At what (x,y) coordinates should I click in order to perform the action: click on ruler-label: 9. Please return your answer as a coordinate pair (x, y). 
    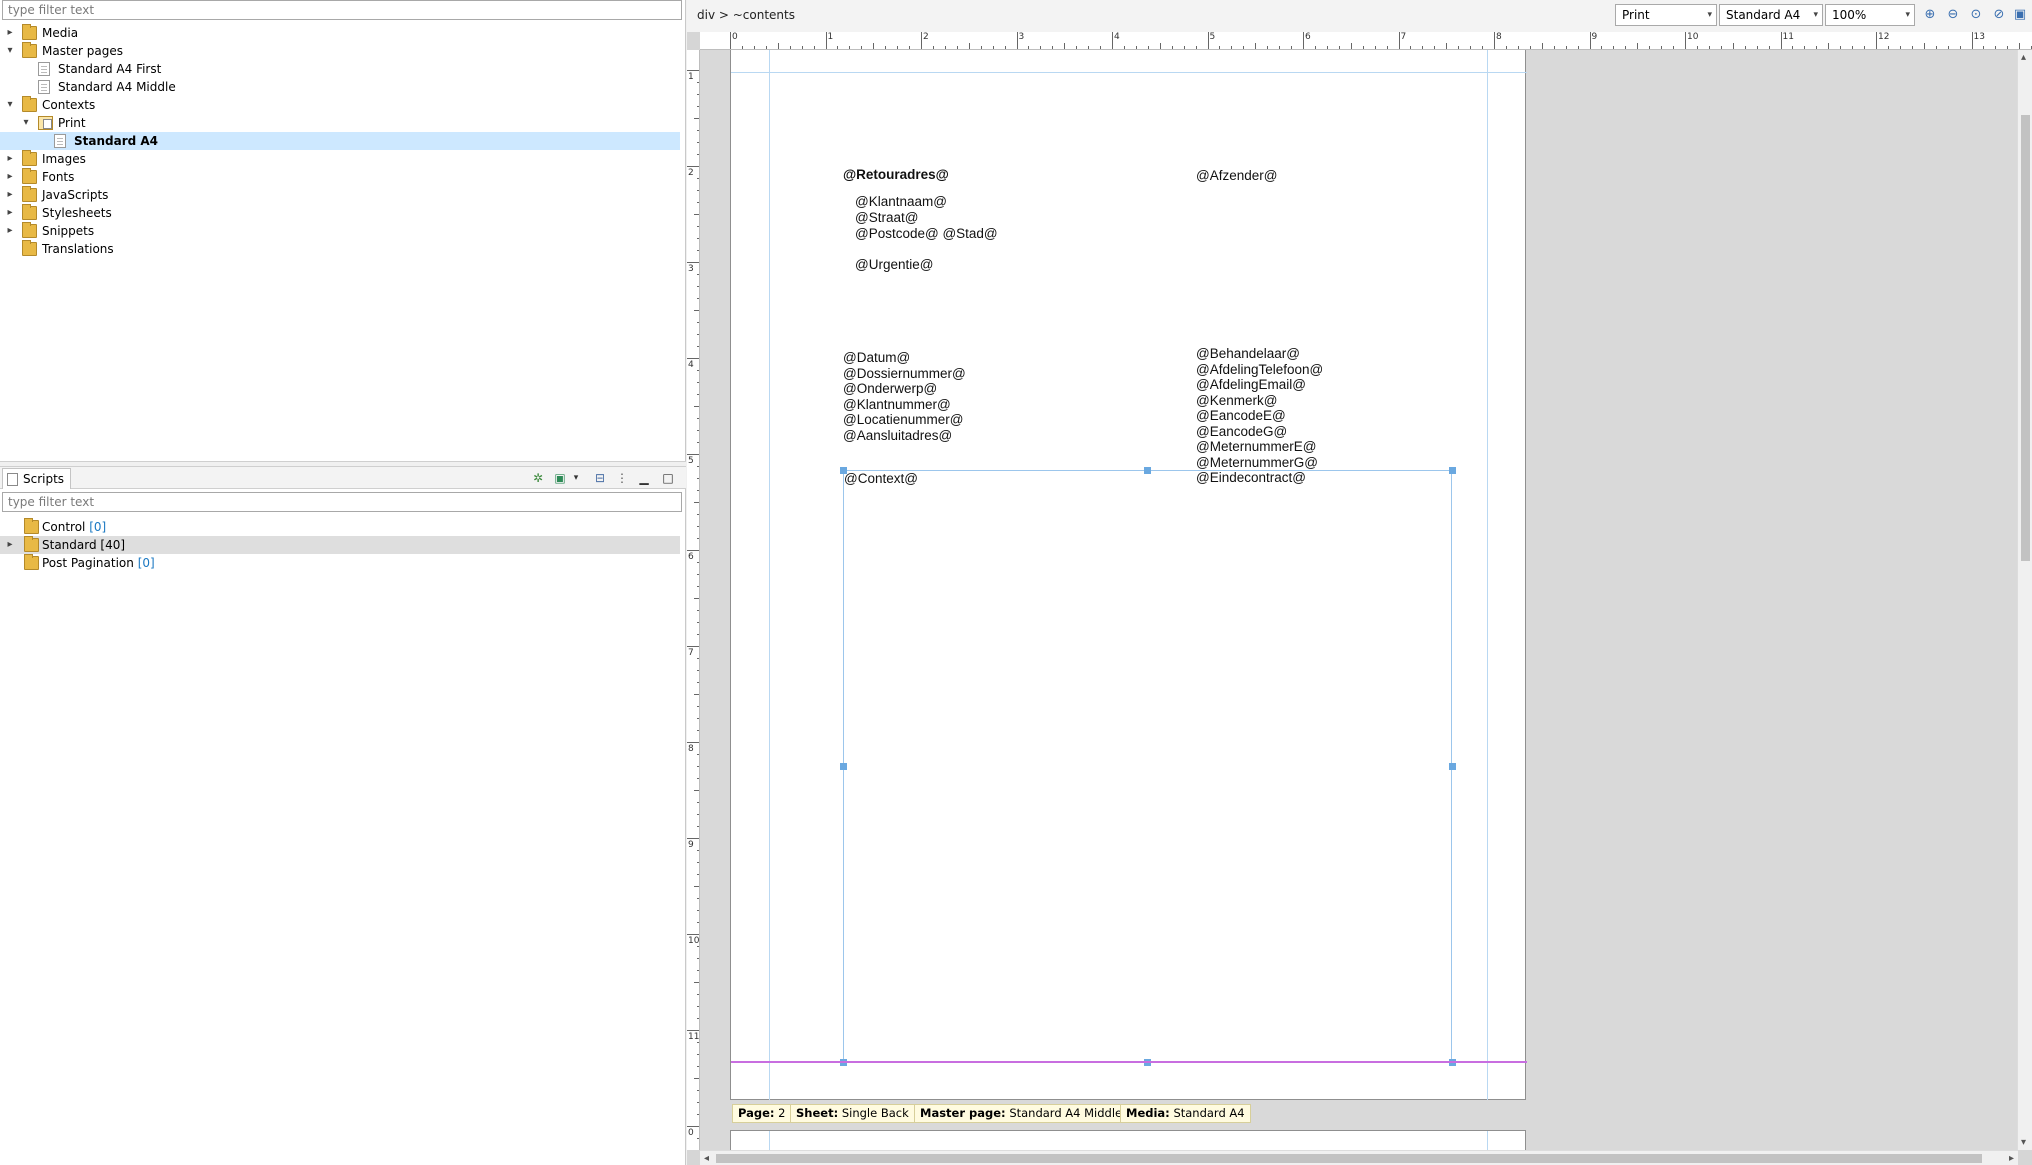
    Looking at the image, I should click on (691, 845).